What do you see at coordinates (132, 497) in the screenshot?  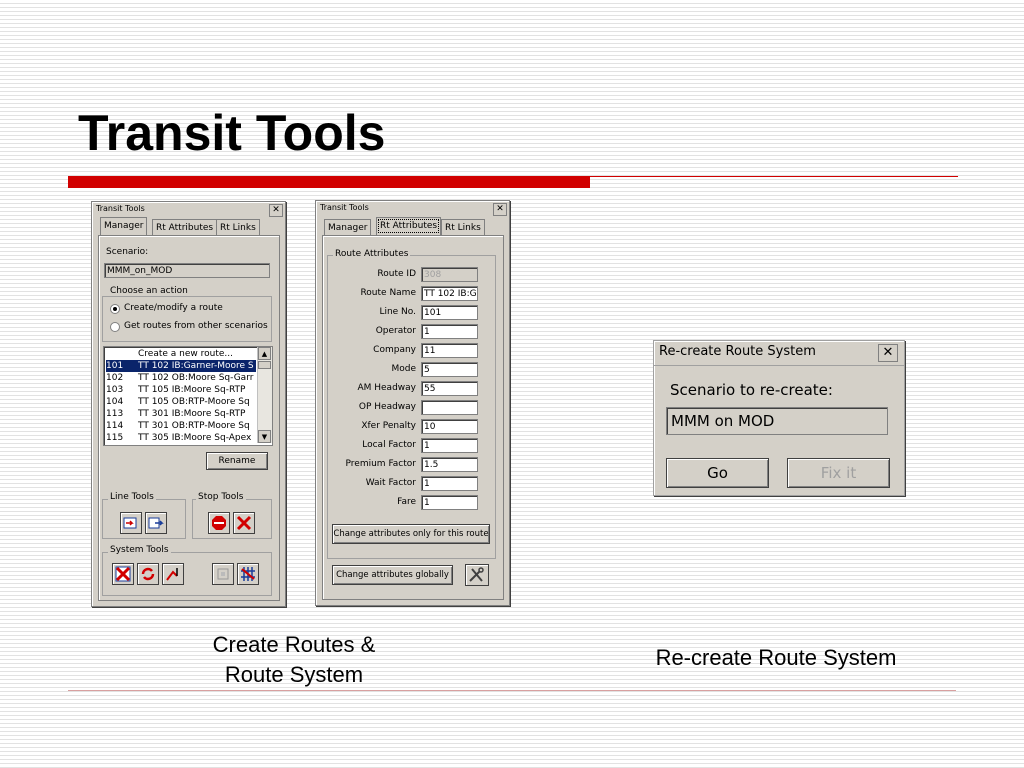 I see `line-tools-label: Line Tools` at bounding box center [132, 497].